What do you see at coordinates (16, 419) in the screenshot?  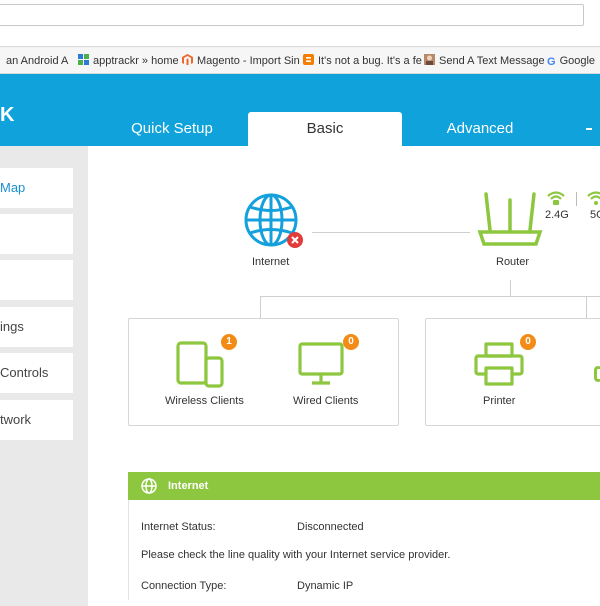 I see `sidebar-item-label: twork` at bounding box center [16, 419].